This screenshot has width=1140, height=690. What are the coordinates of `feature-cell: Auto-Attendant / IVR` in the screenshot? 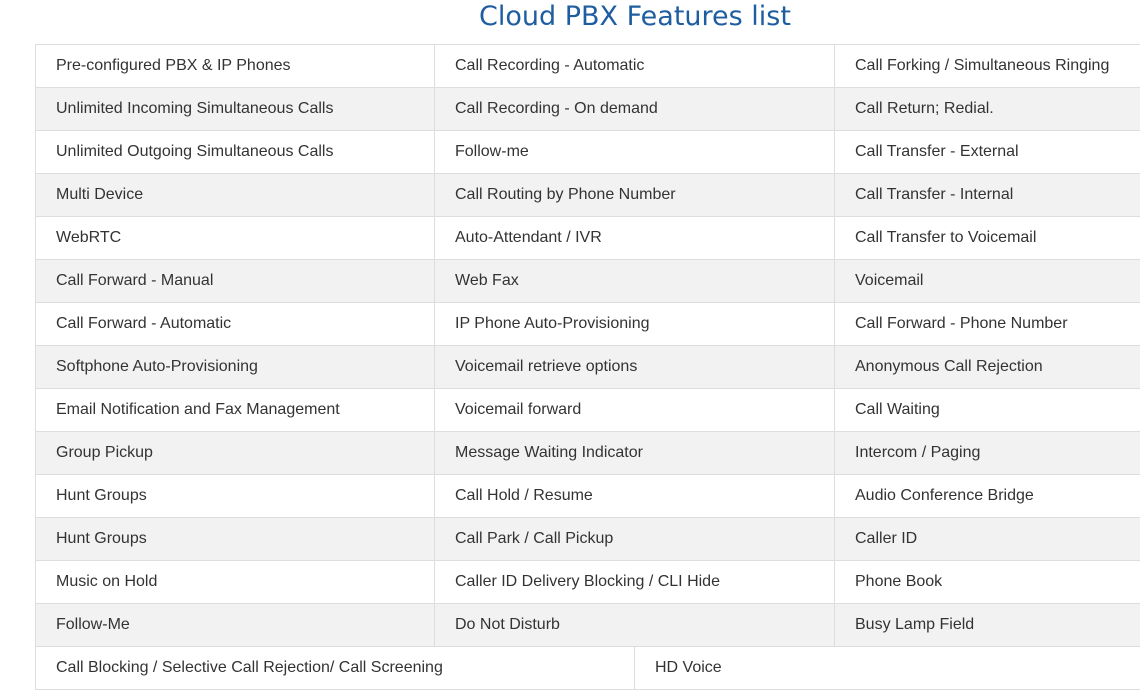 It's located at (635, 238).